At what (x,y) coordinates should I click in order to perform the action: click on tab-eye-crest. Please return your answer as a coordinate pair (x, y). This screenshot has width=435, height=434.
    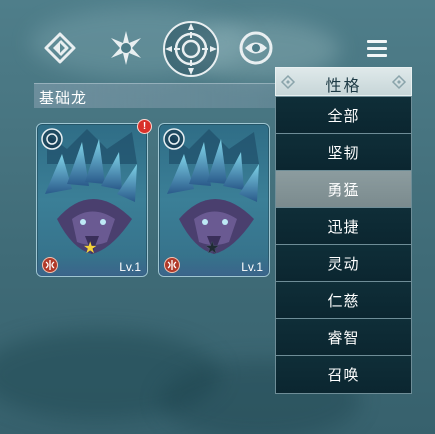
    Looking at the image, I should click on (256, 48).